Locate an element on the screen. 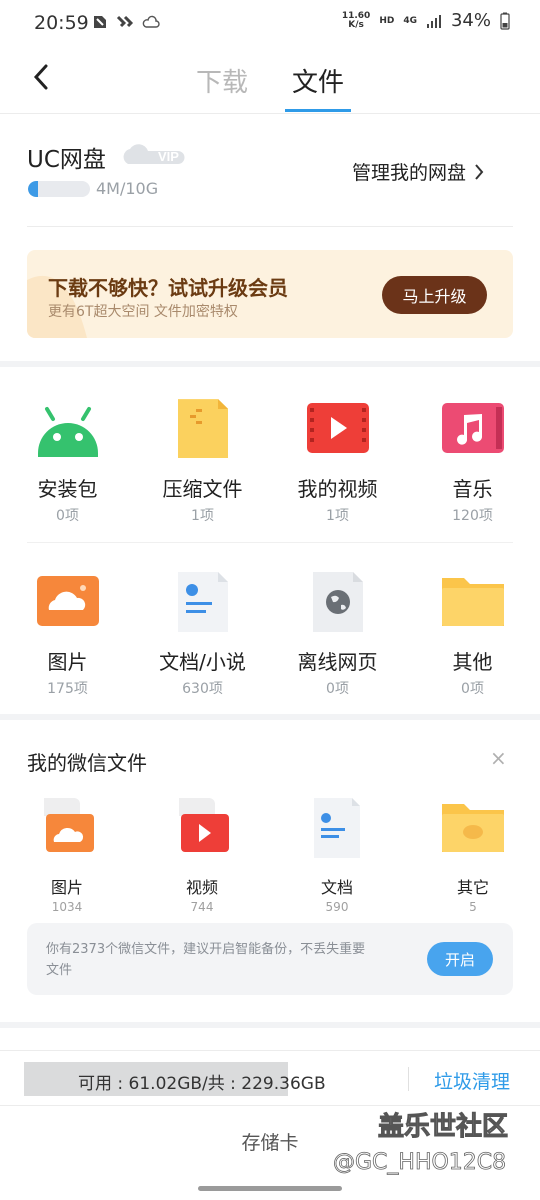 This screenshot has height=1200, width=540. notification-icons is located at coordinates (126, 22).